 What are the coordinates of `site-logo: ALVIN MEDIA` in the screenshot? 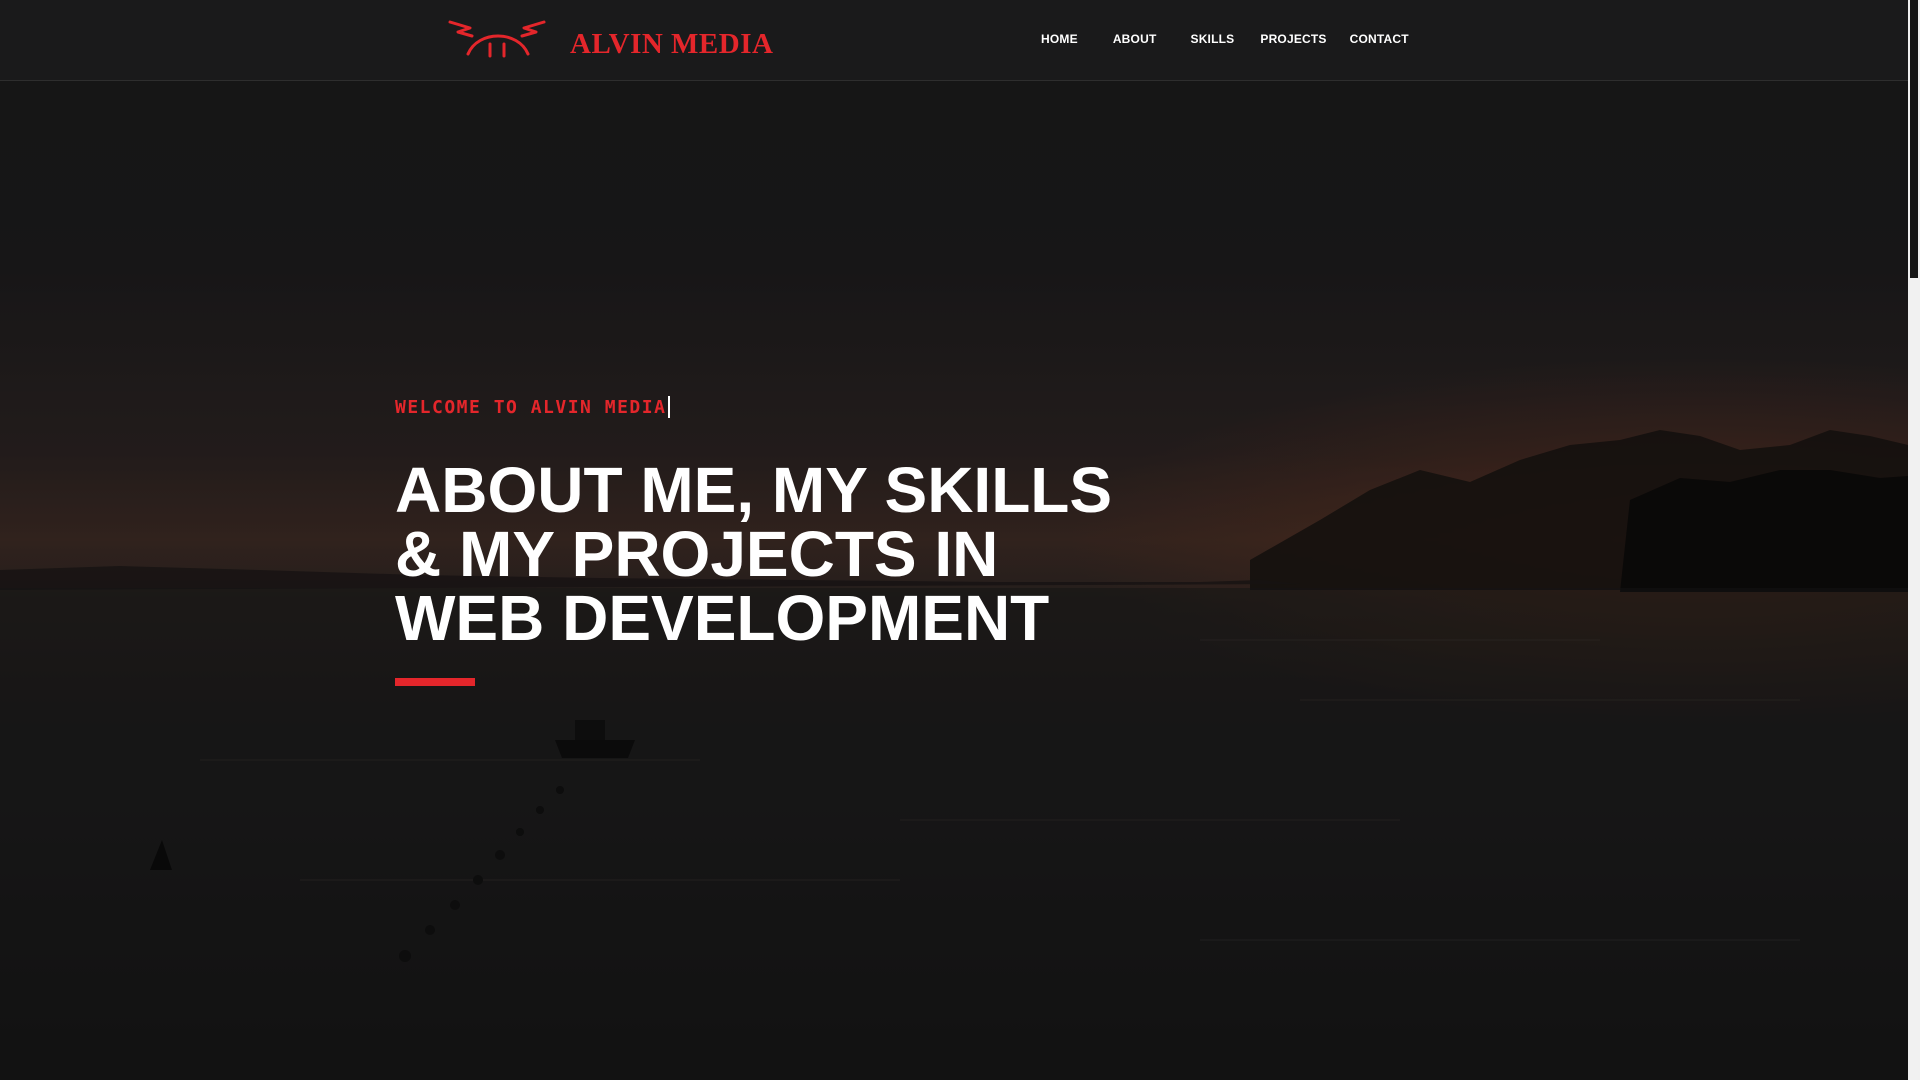 It's located at (610, 40).